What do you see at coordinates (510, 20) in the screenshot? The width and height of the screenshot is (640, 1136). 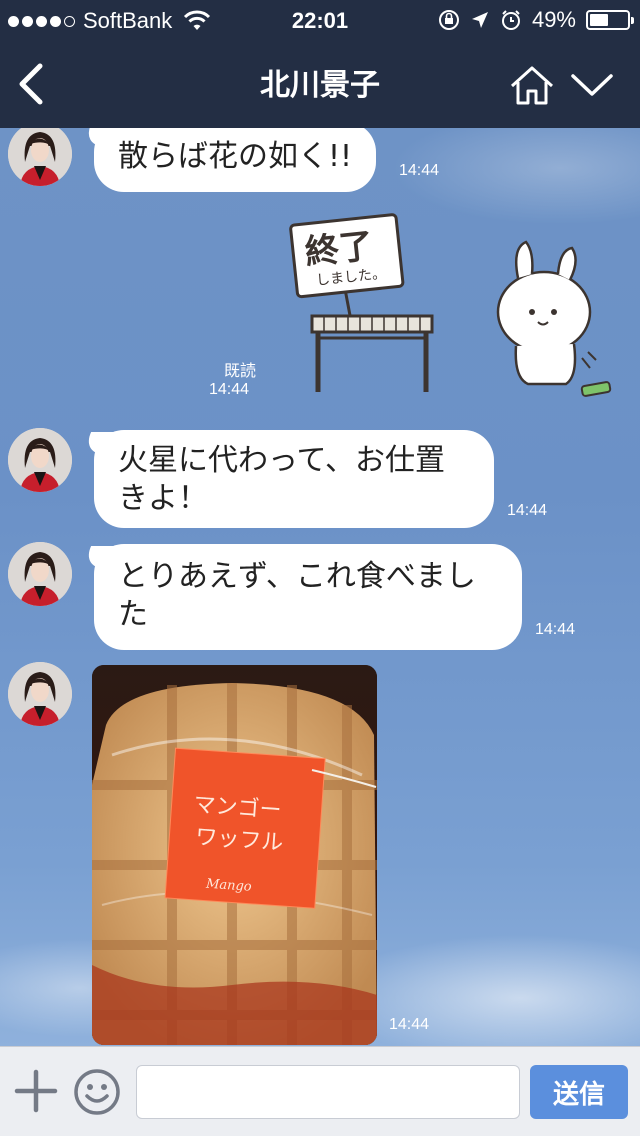 I see `alarm-clock-icon` at bounding box center [510, 20].